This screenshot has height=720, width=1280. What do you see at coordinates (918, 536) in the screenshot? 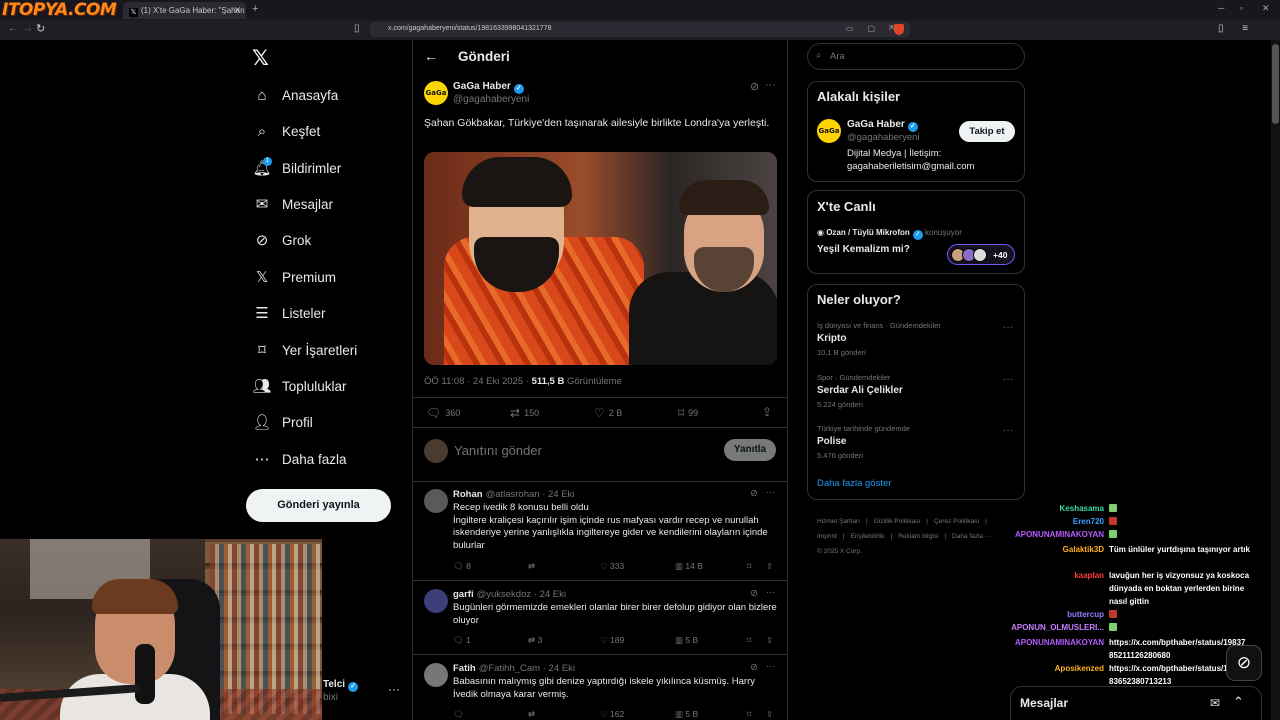
I see `footer-link: Reklam bilgisi` at bounding box center [918, 536].